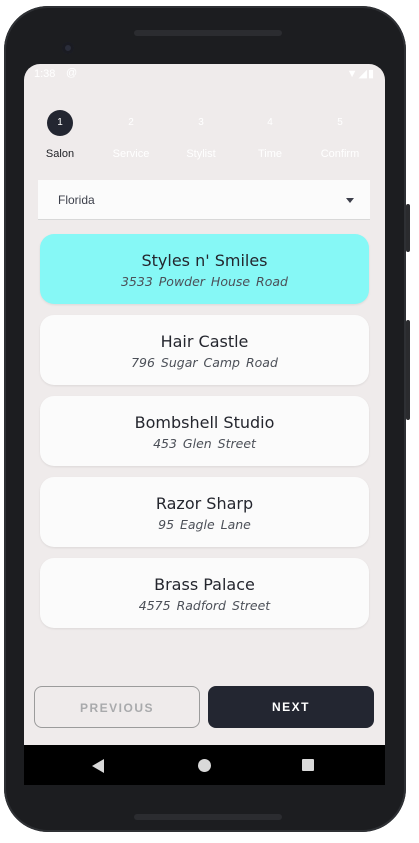  I want to click on step-number: 3, so click(201, 122).